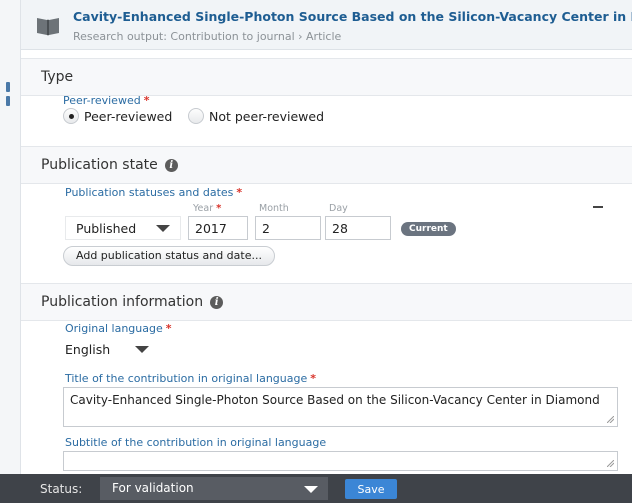 The height and width of the screenshot is (503, 632). What do you see at coordinates (288, 228) in the screenshot?
I see `month-input: 2` at bounding box center [288, 228].